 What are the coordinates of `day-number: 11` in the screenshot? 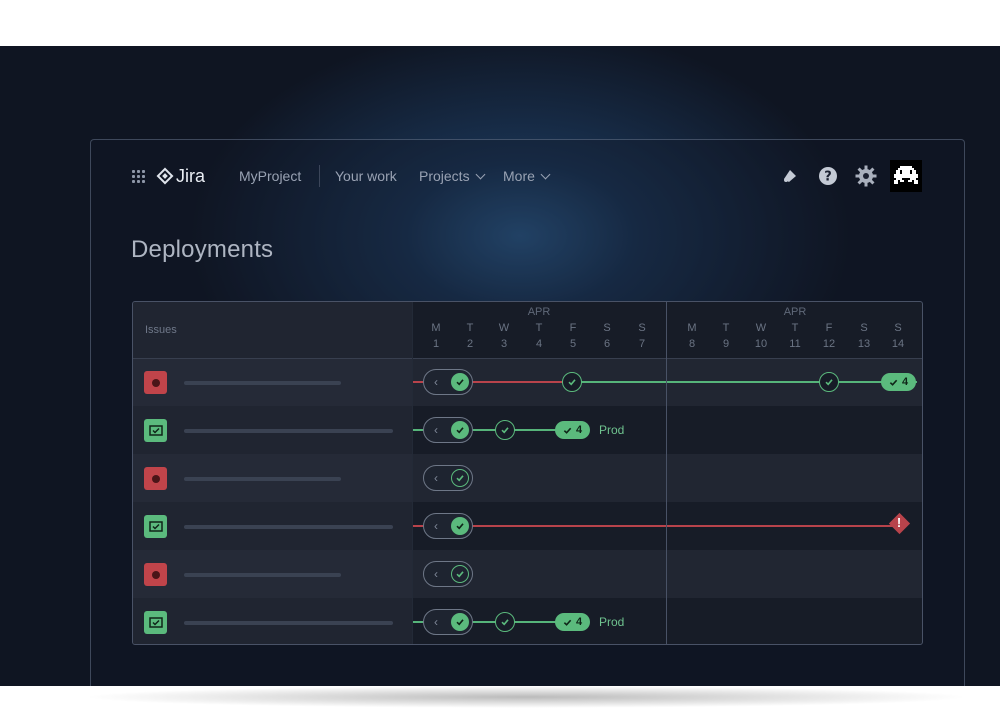 It's located at (795, 344).